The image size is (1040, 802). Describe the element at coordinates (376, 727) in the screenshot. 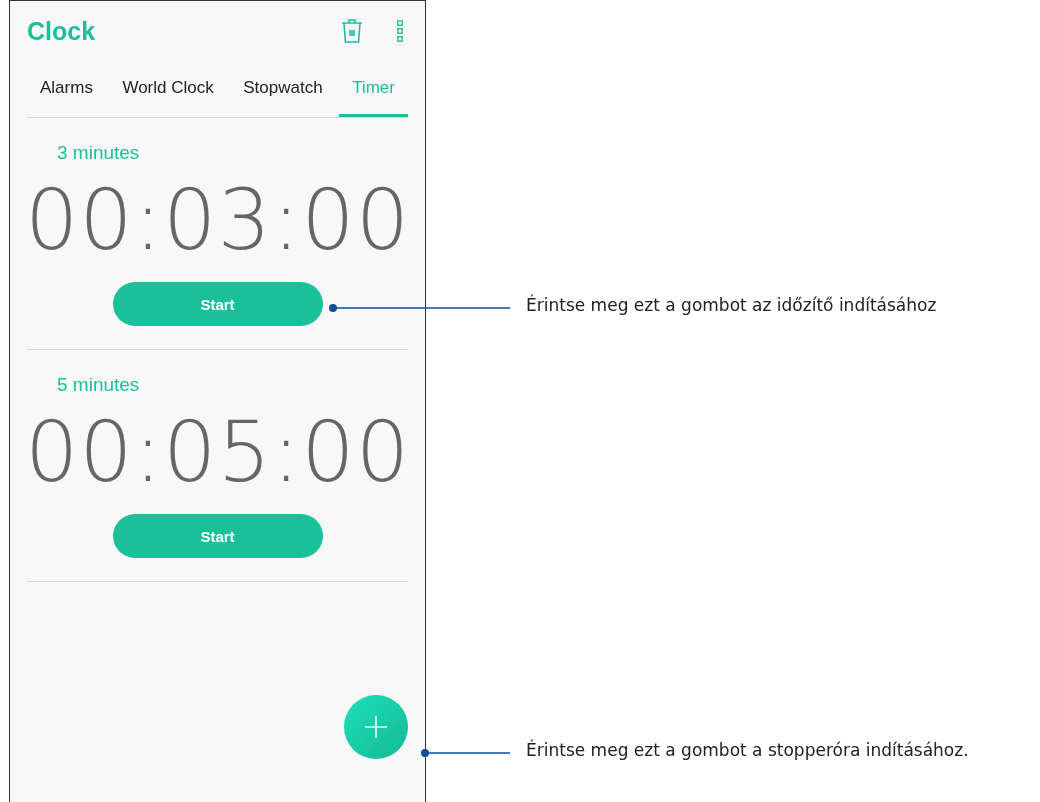

I see `plus-icon` at that location.